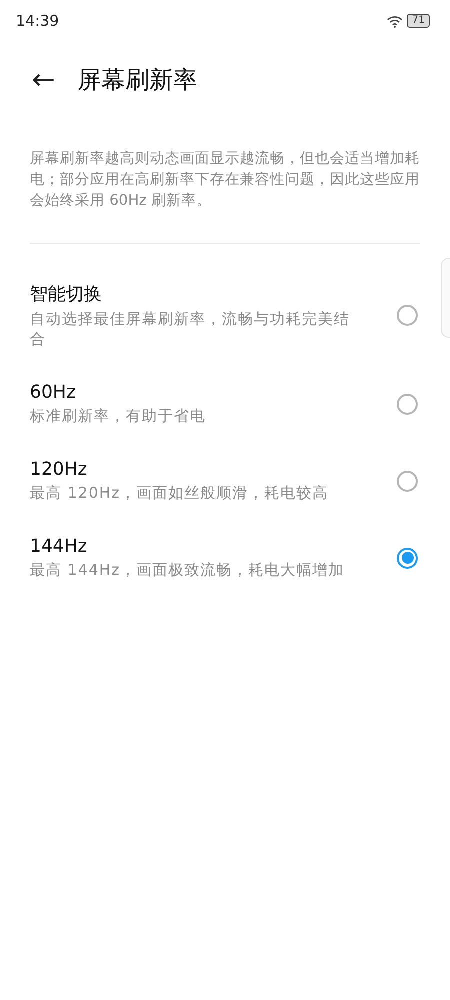 This screenshot has width=450, height=1000. What do you see at coordinates (118, 416) in the screenshot?
I see `option-subtitle: 标准刷新率，有助于省电` at bounding box center [118, 416].